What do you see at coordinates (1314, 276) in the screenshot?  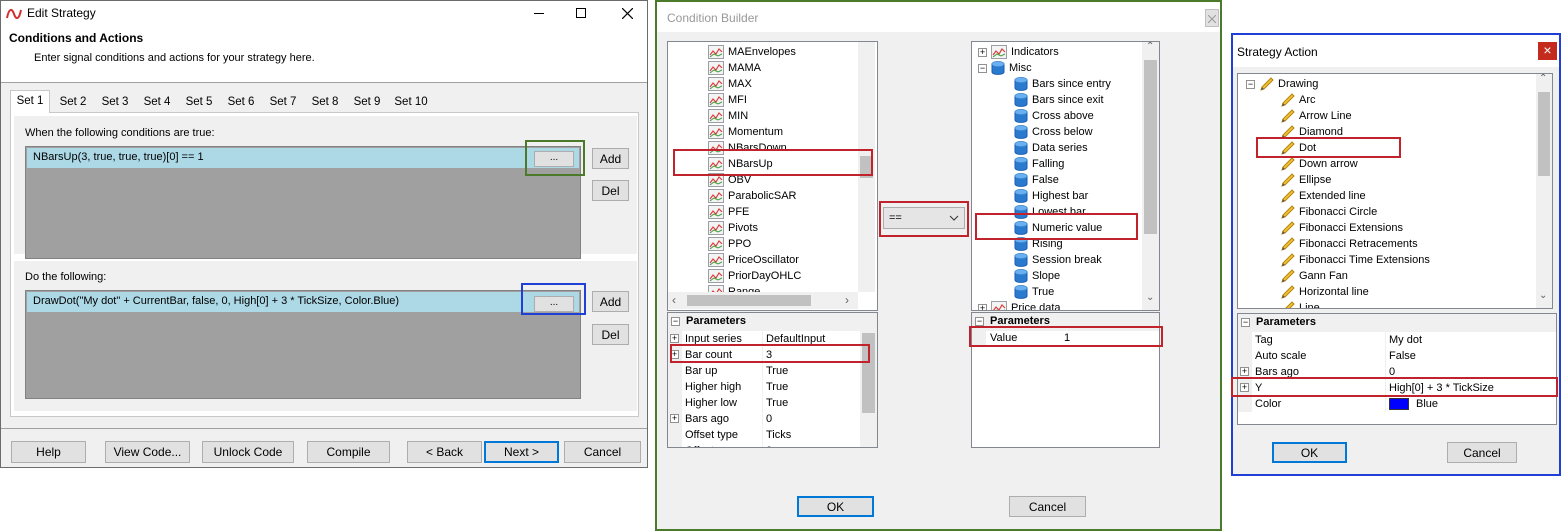 I see `tree-item: Gann Fan` at bounding box center [1314, 276].